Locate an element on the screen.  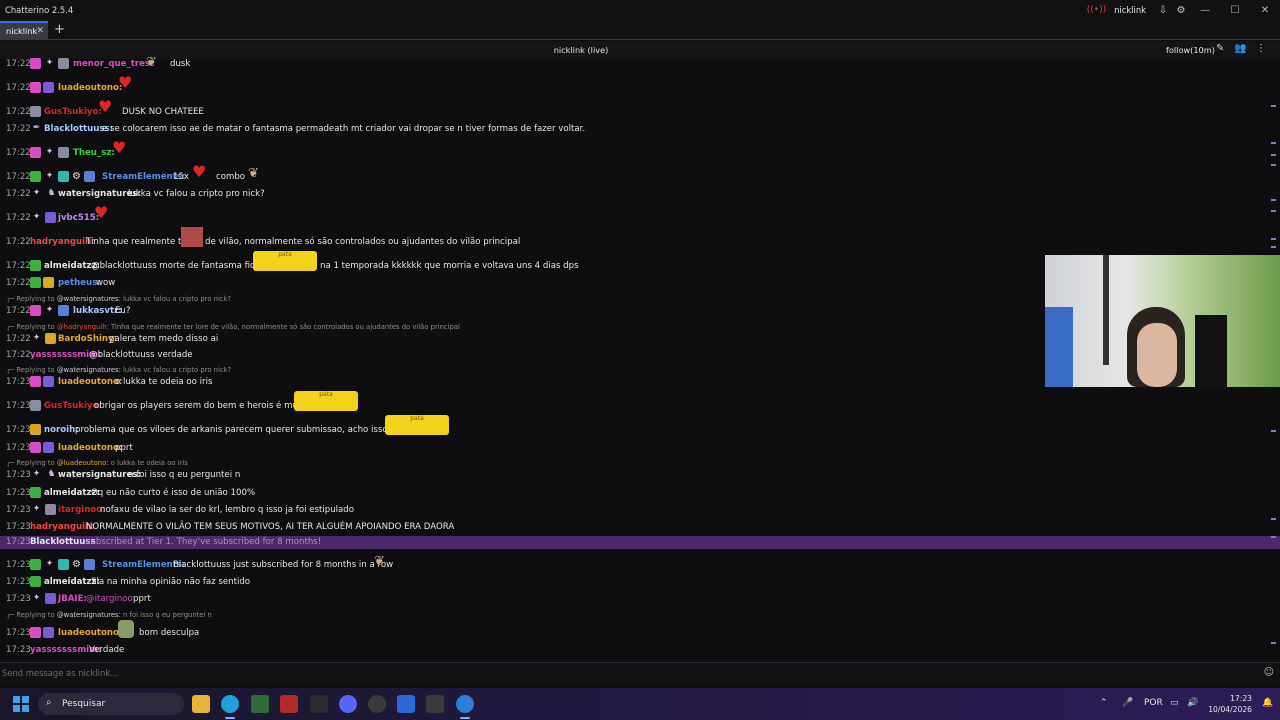
tab-close-icon: ✕ is located at coordinates (40, 31).